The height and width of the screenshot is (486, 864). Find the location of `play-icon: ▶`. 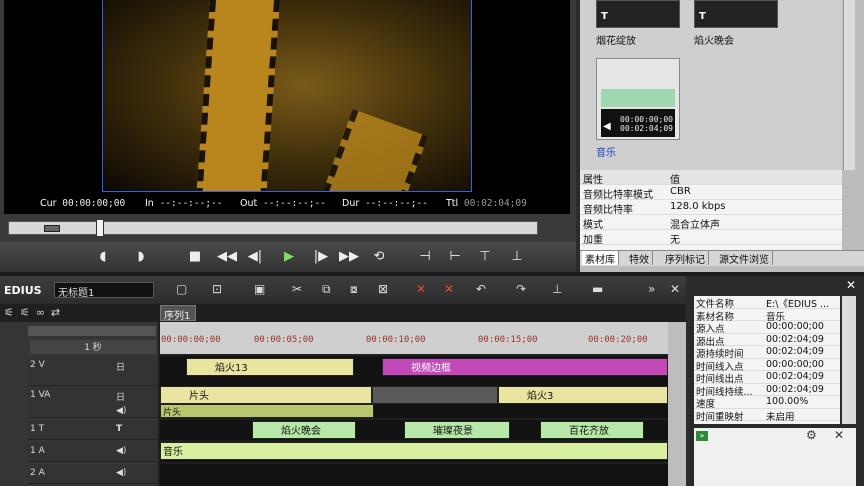

play-icon: ▶ is located at coordinates (289, 257).